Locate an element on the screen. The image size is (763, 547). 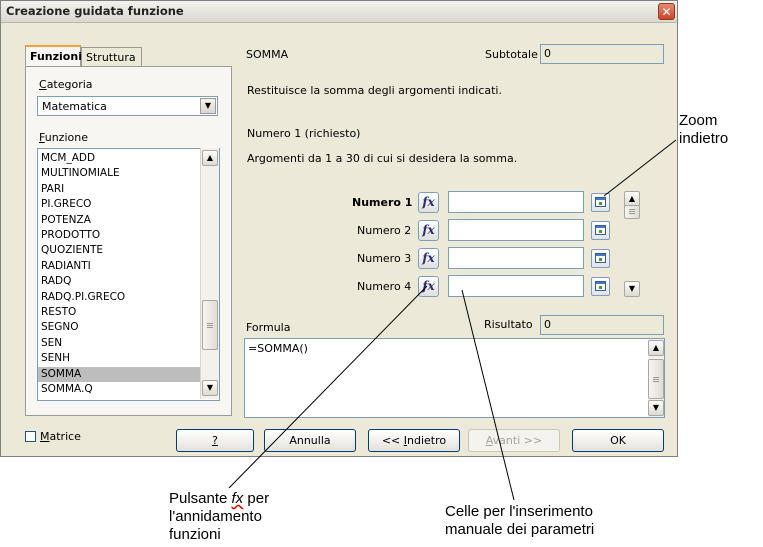
fx-annotation-line3: funzioni is located at coordinates (195, 534).